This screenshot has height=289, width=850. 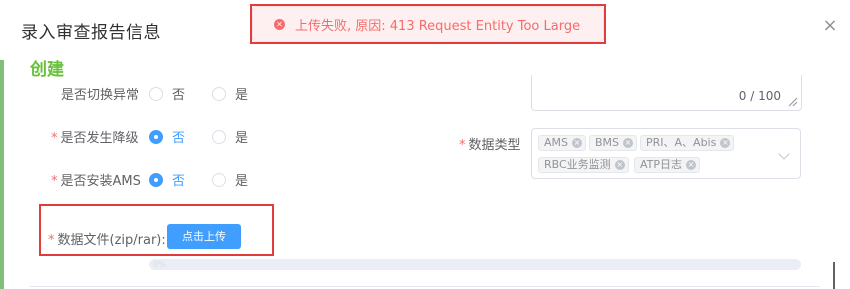 What do you see at coordinates (96, 181) in the screenshot?
I see `install-ams-label: * 是否安装AMS` at bounding box center [96, 181].